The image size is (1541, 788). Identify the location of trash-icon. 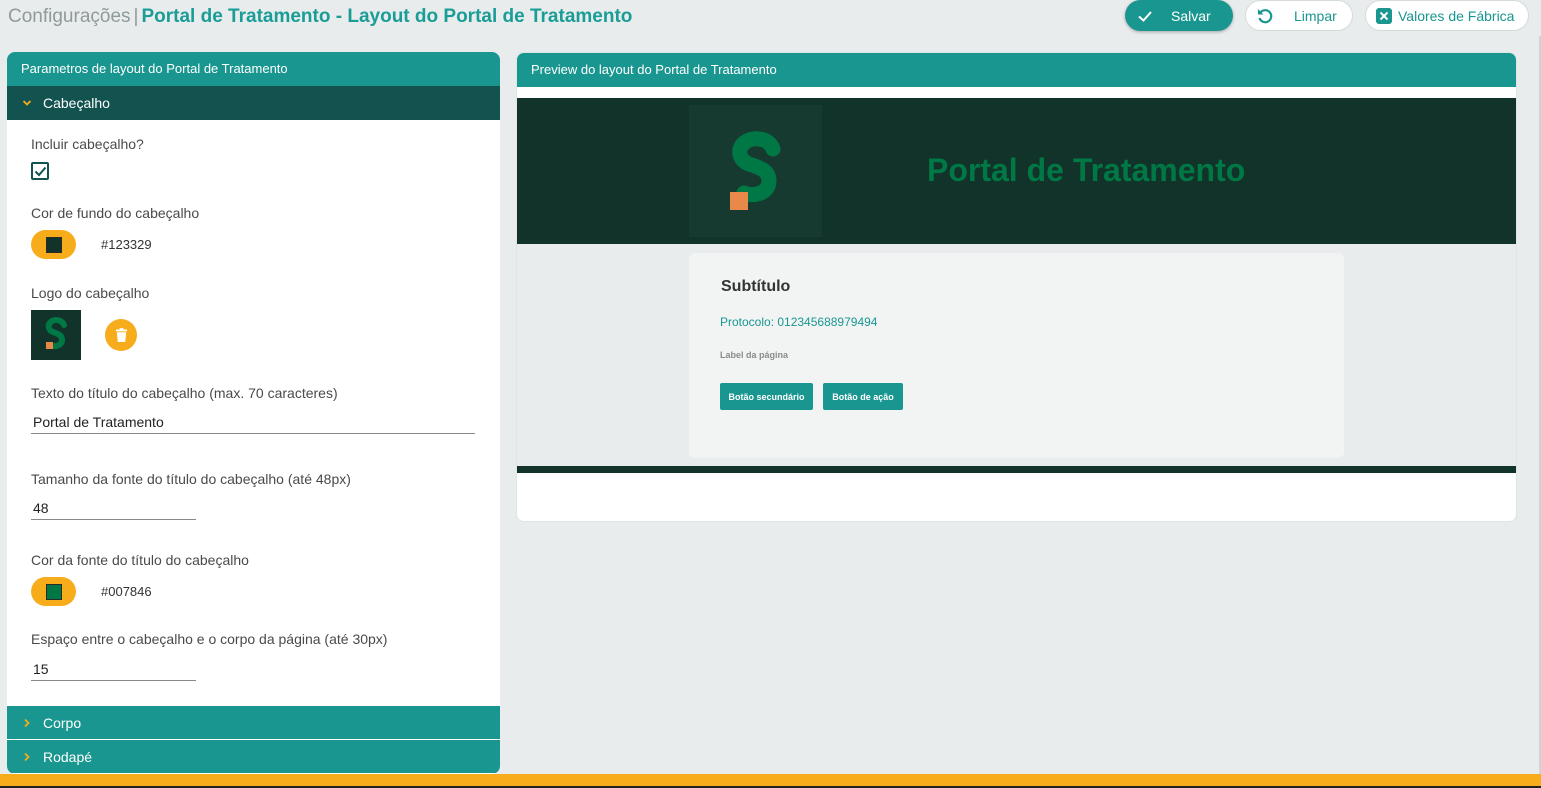
(121, 334).